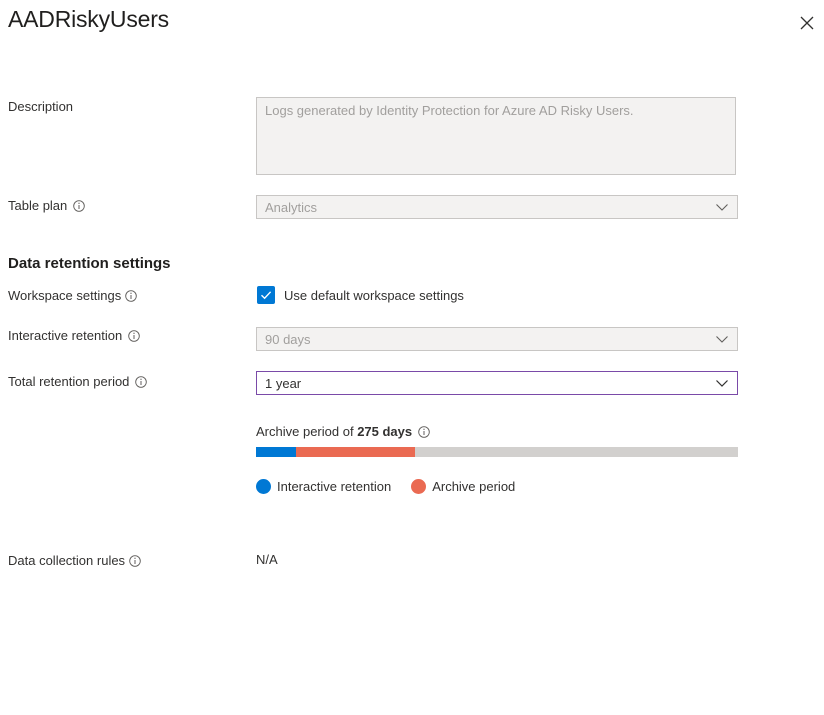 This screenshot has height=715, width=824. Describe the element at coordinates (291, 207) in the screenshot. I see `table-plan-value: Analytics` at that location.